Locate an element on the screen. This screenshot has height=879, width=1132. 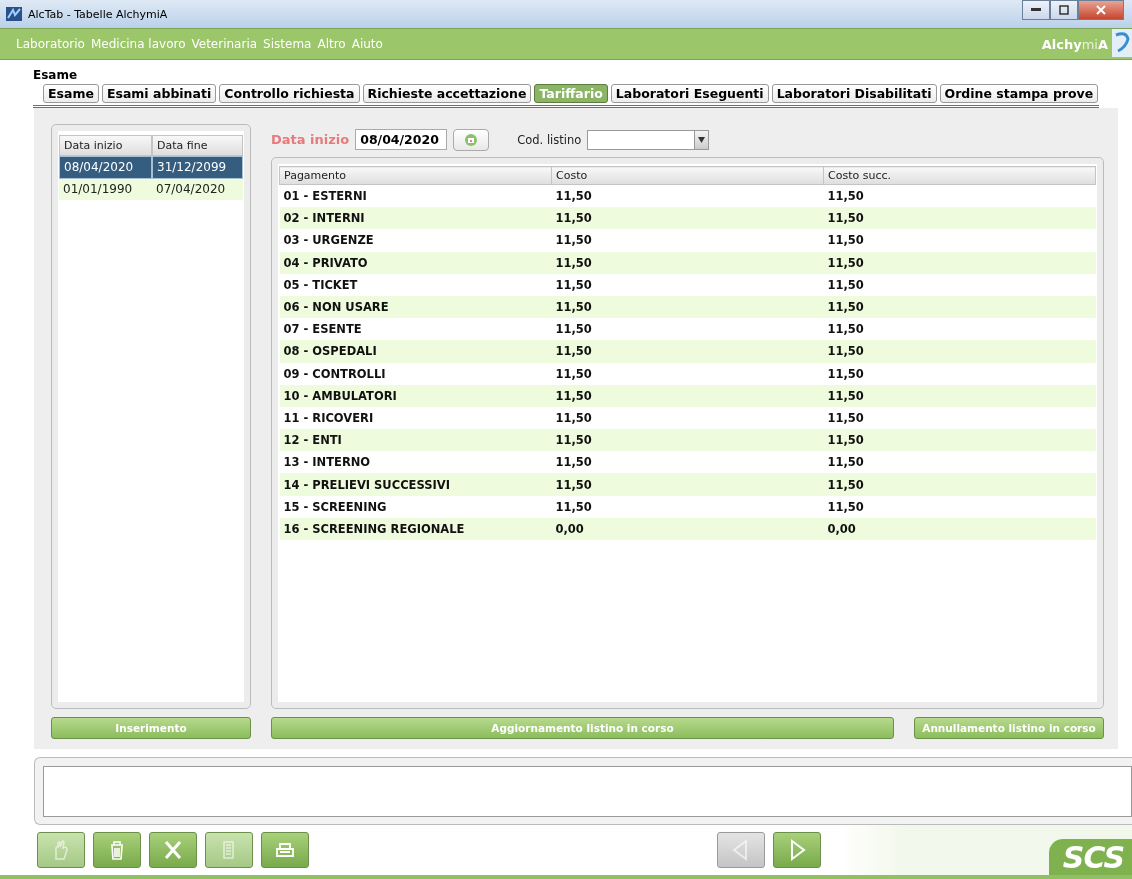
column-header: Costo is located at coordinates (687, 175).